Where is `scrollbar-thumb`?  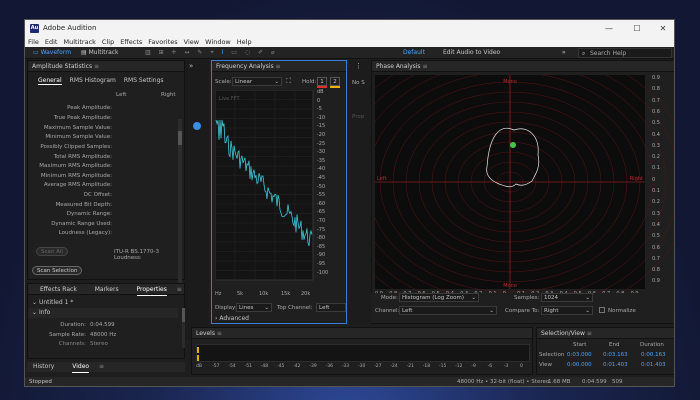
scrollbar-thumb is located at coordinates (180, 138).